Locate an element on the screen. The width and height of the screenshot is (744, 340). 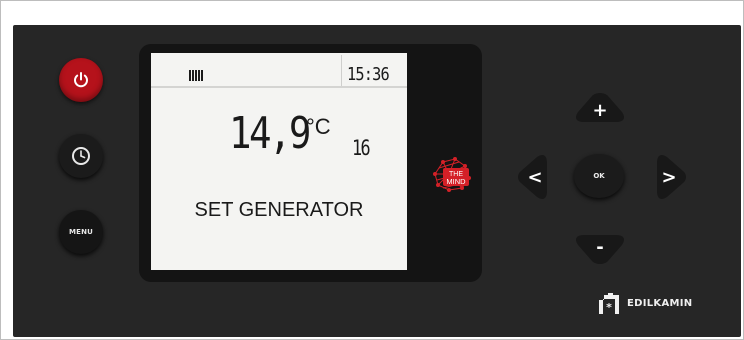
clock-icon is located at coordinates (81, 156).